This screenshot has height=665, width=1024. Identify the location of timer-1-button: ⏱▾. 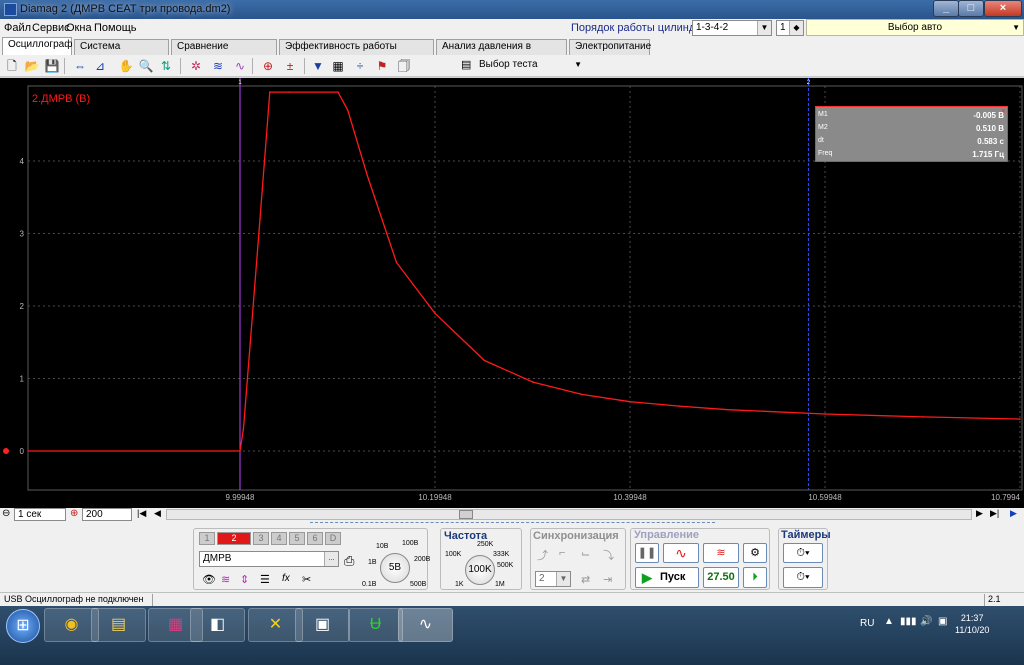
(803, 553).